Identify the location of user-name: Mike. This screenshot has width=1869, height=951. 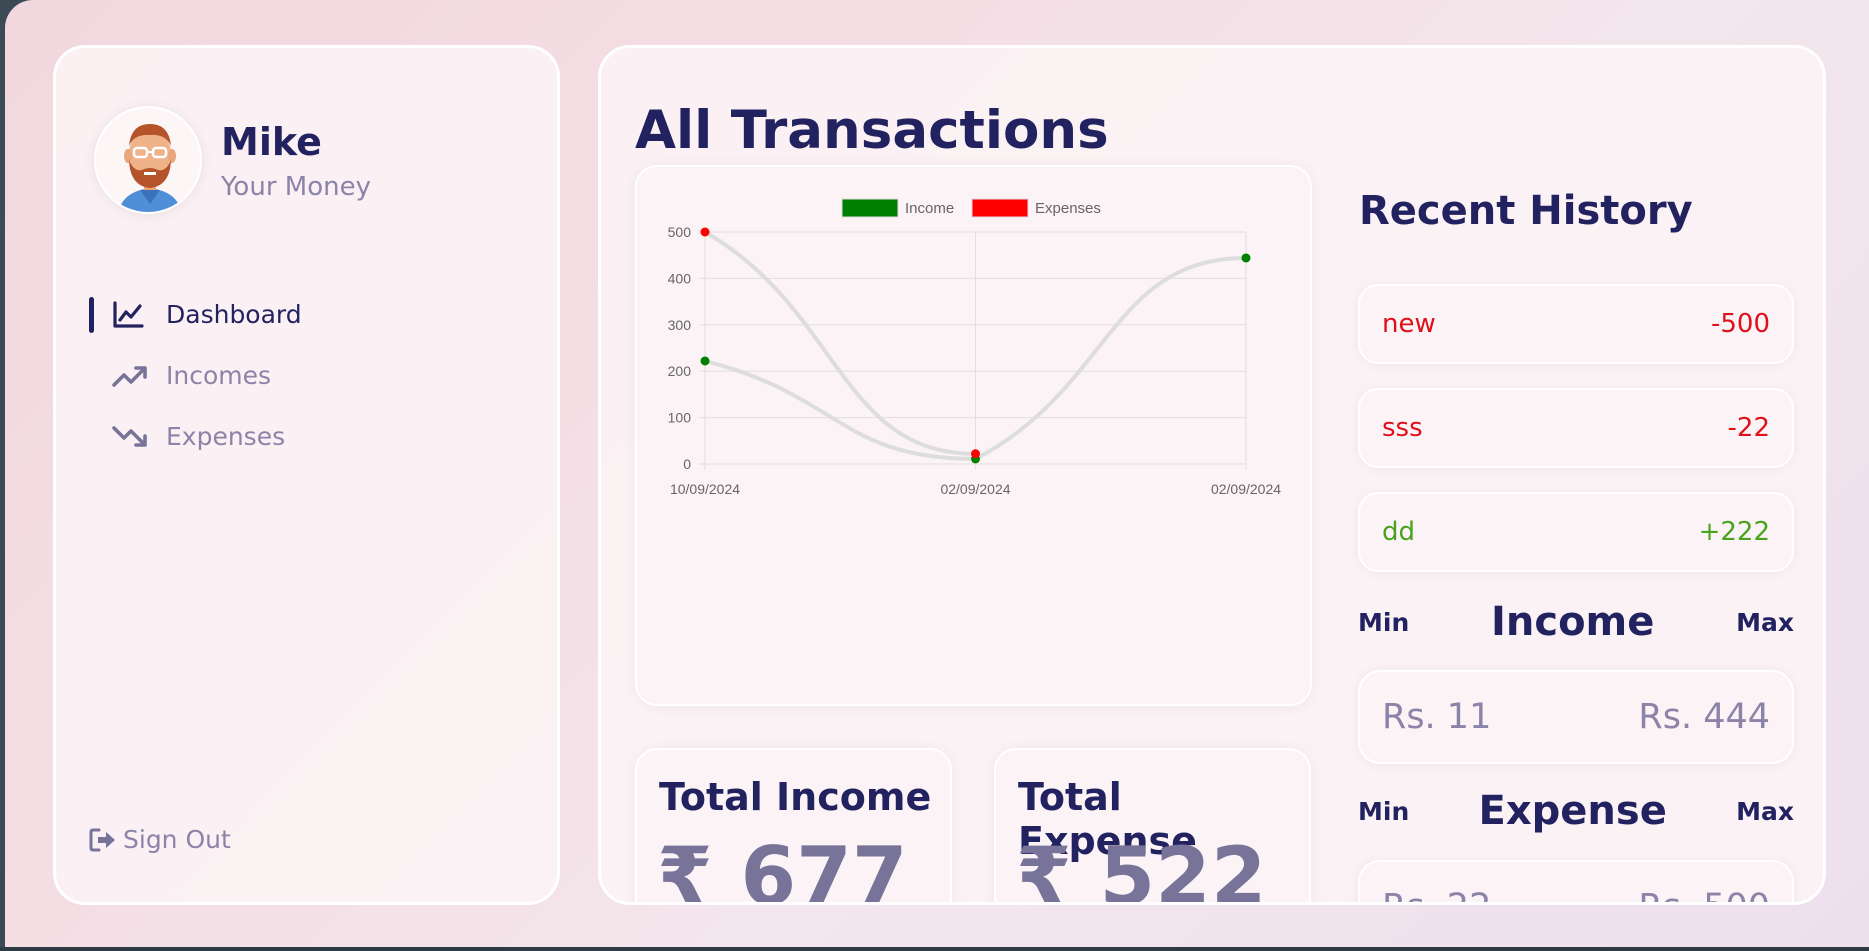
(271, 142).